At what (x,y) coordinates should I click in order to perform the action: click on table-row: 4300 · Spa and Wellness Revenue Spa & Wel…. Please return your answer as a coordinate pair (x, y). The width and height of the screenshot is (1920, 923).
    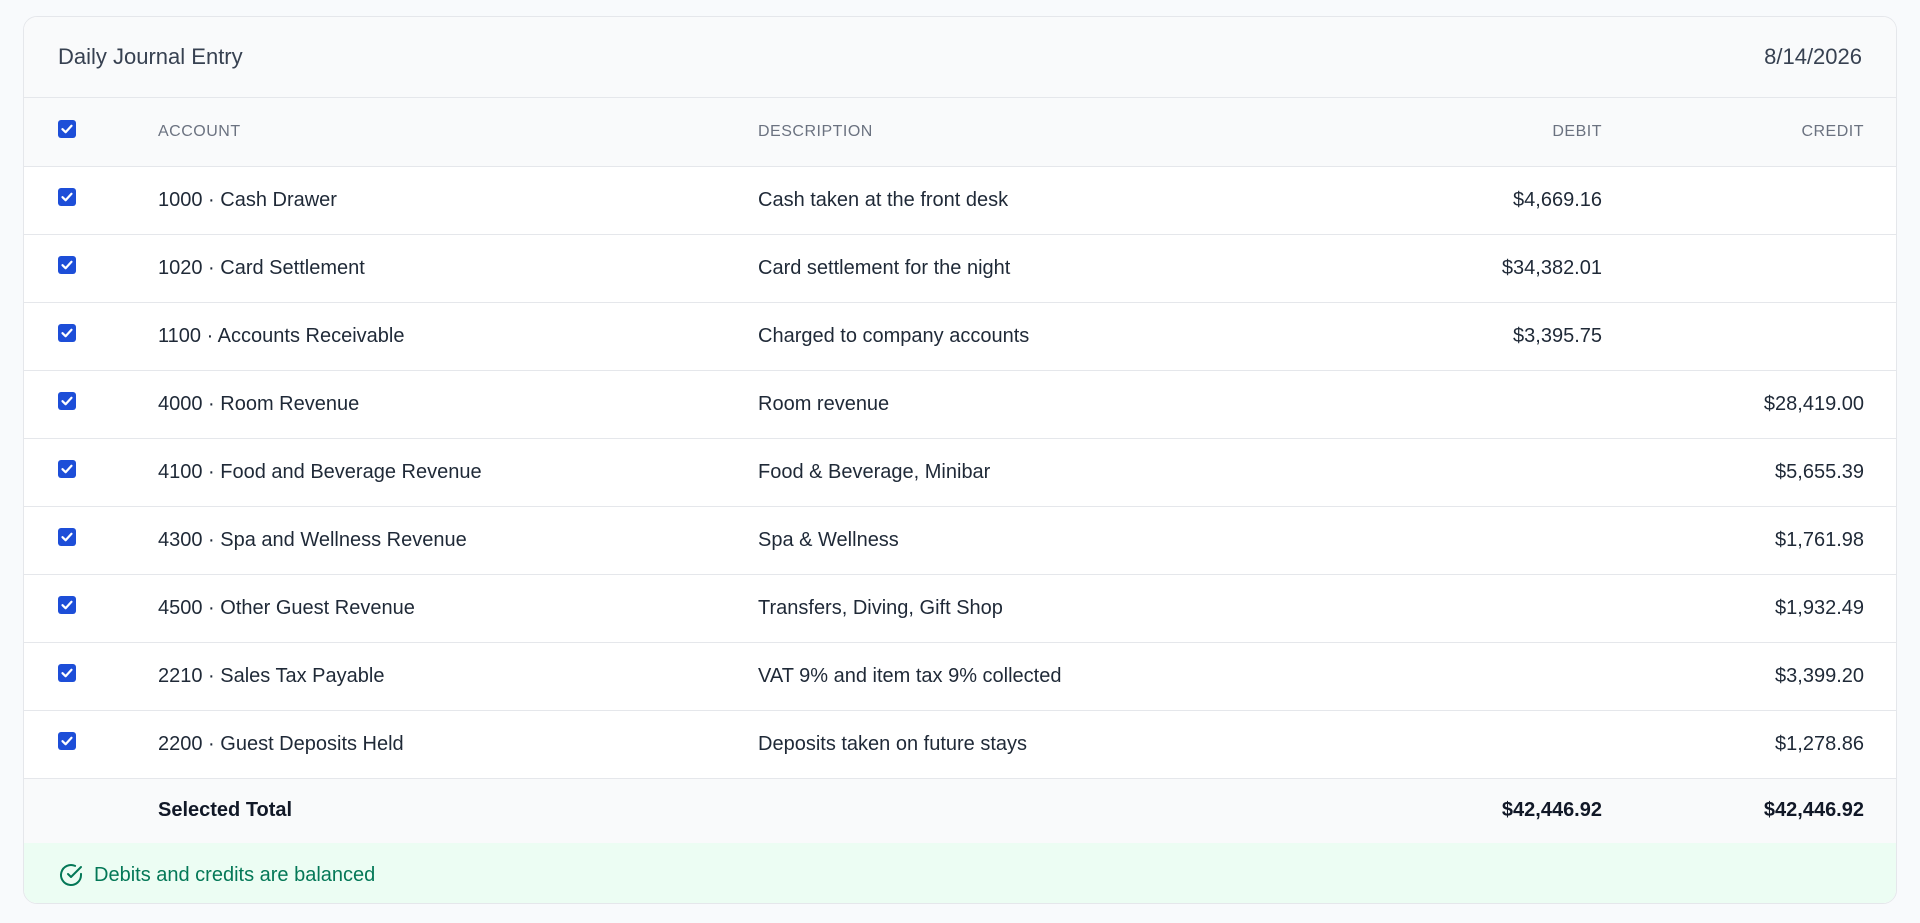
    Looking at the image, I should click on (960, 540).